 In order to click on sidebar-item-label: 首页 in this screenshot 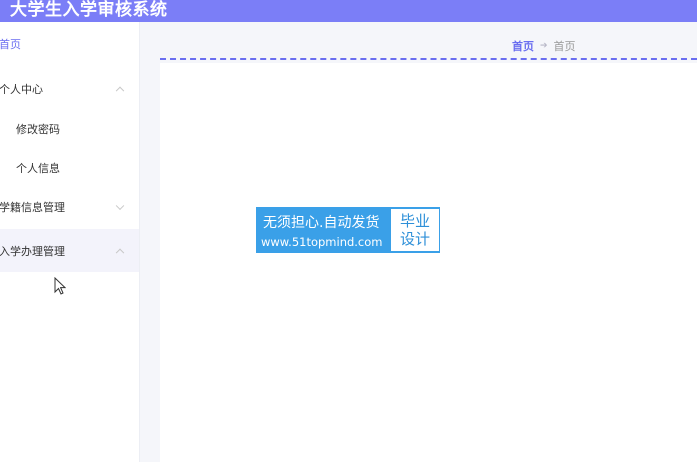, I will do `click(10, 44)`.